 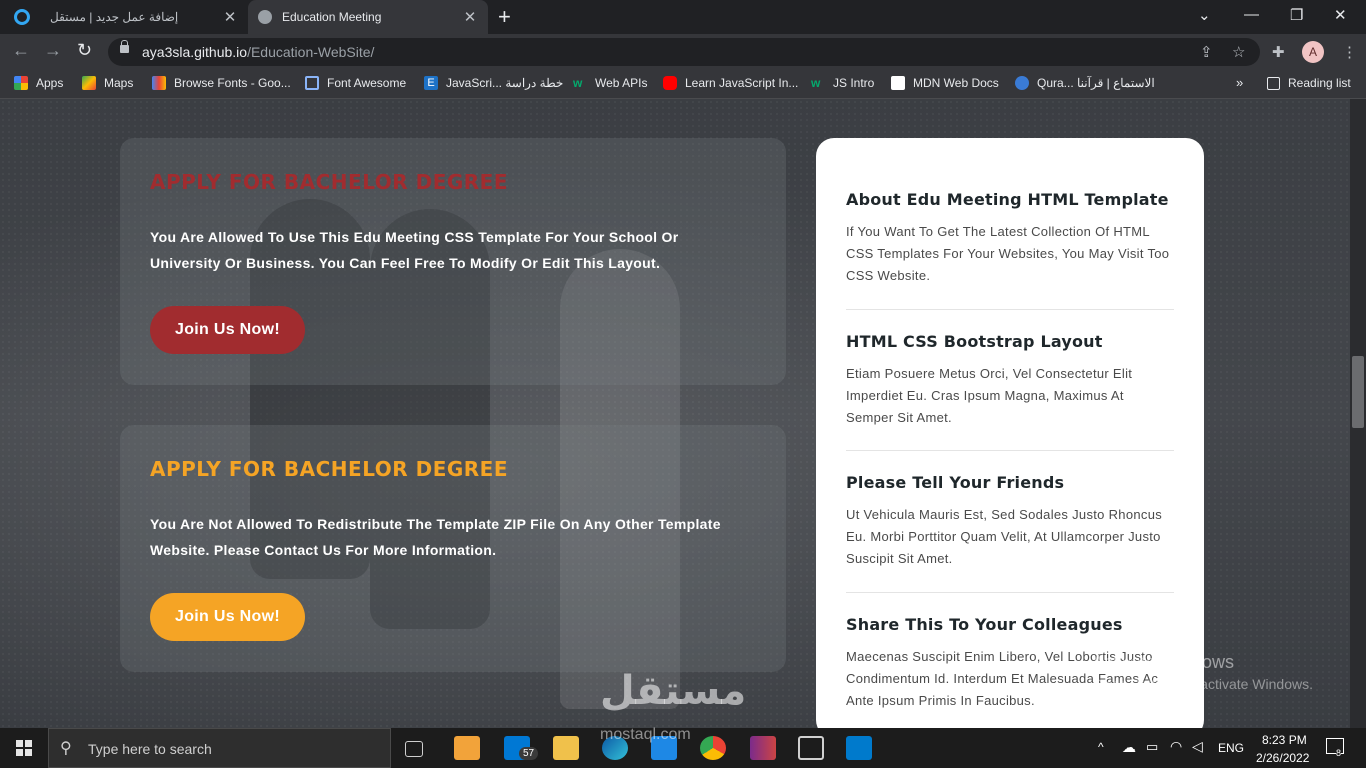 I want to click on bookmark-apps: Apps, so click(x=38, y=83).